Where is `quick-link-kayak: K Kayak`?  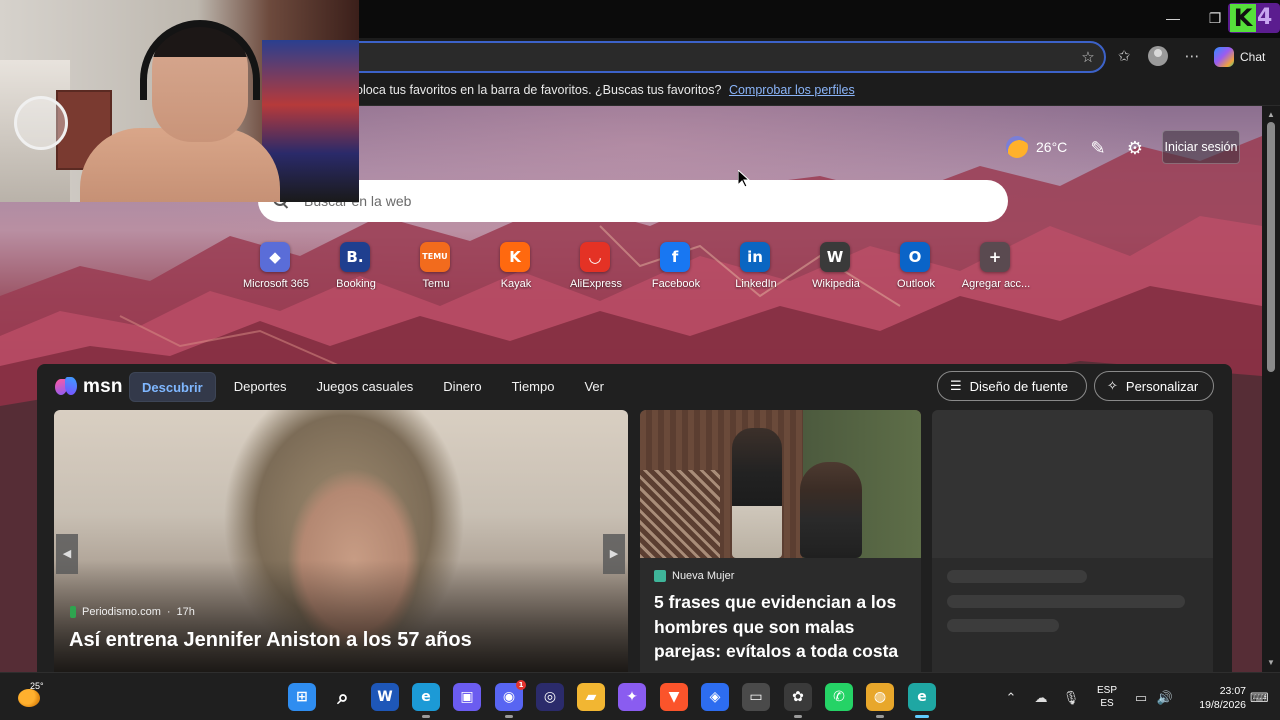
quick-link-kayak: K Kayak is located at coordinates (516, 270).